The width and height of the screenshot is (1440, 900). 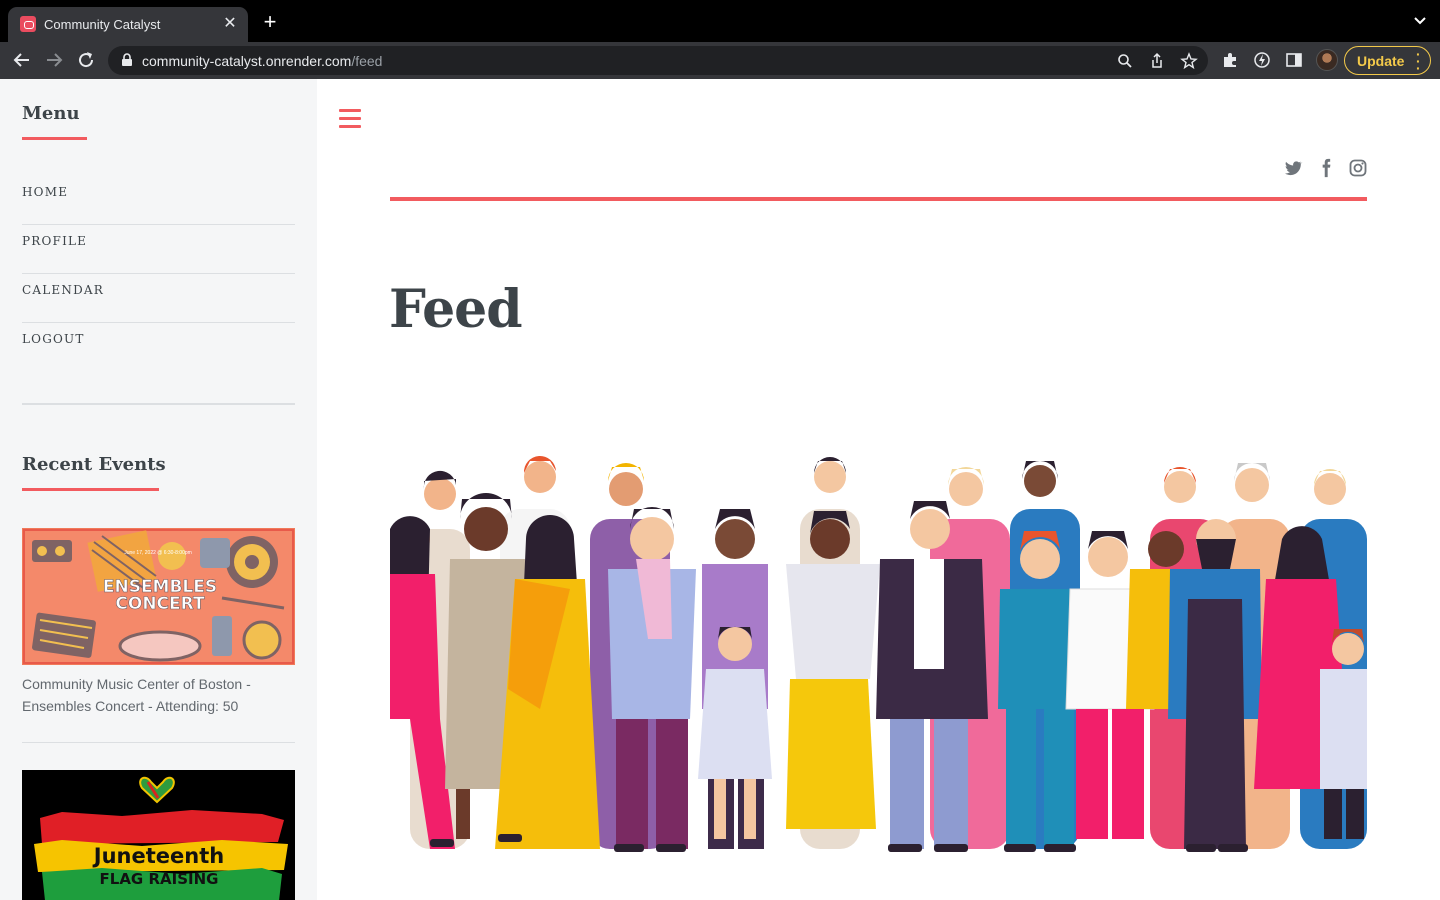 What do you see at coordinates (1381, 61) in the screenshot?
I see `update-label: Update` at bounding box center [1381, 61].